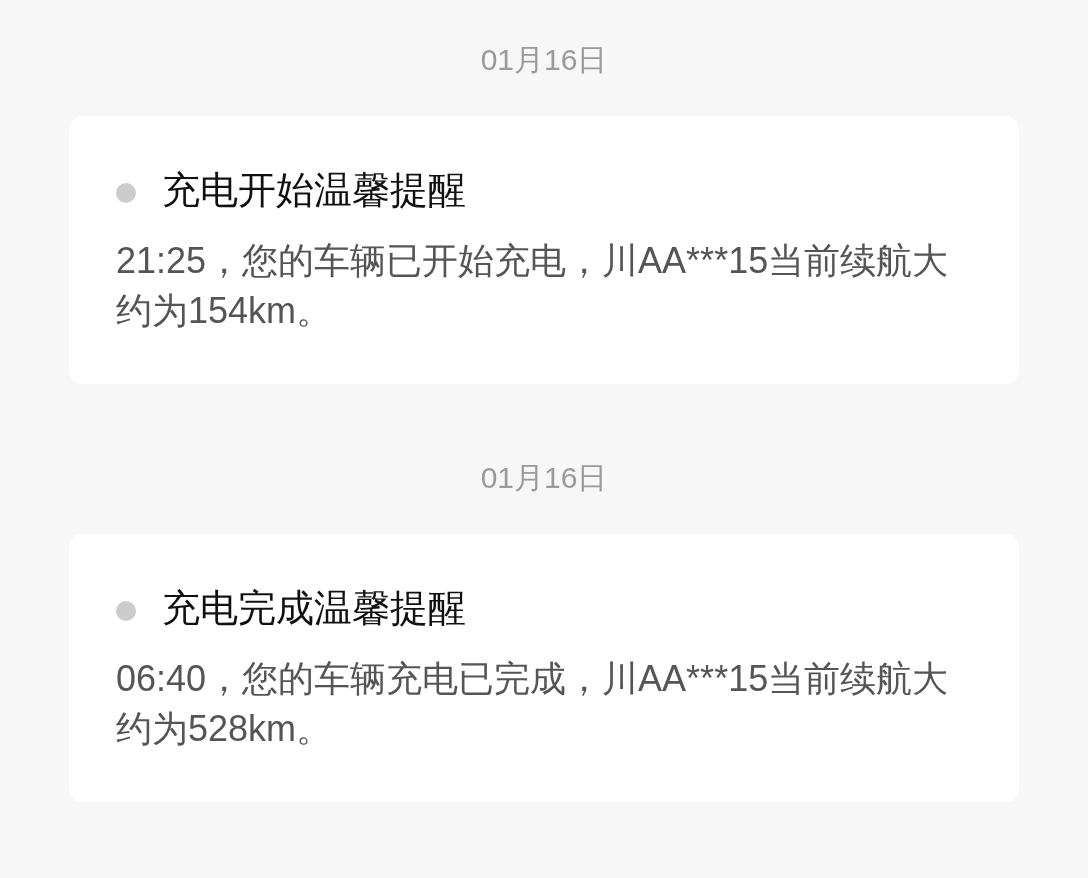  What do you see at coordinates (533, 704) in the screenshot?
I see `message-body: 06:40，您的车辆充电已完成，川AA***15当前续航大约为528km。` at bounding box center [533, 704].